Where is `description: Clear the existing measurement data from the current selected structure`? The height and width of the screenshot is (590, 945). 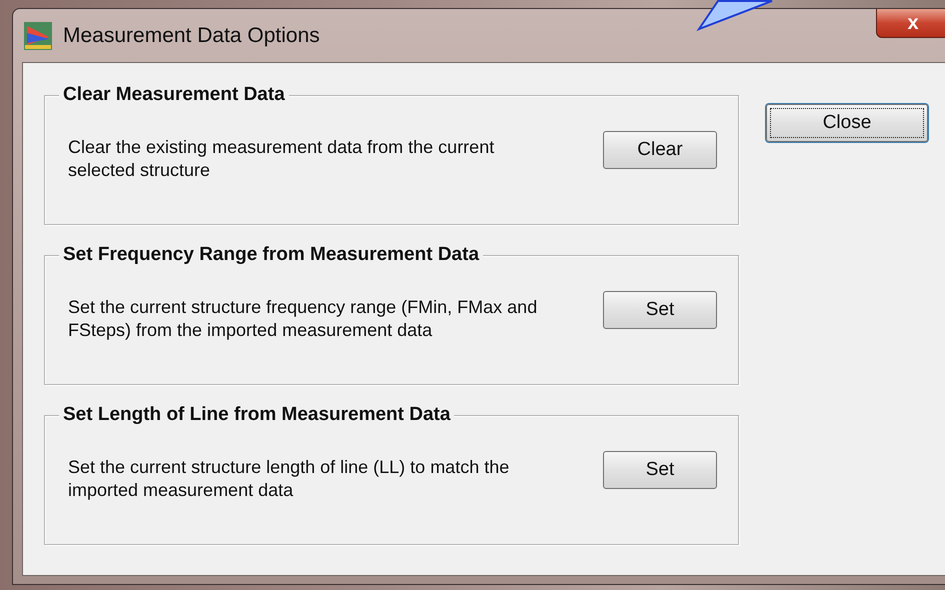
description: Clear the existing measurement data from the current selected structure is located at coordinates (282, 159).